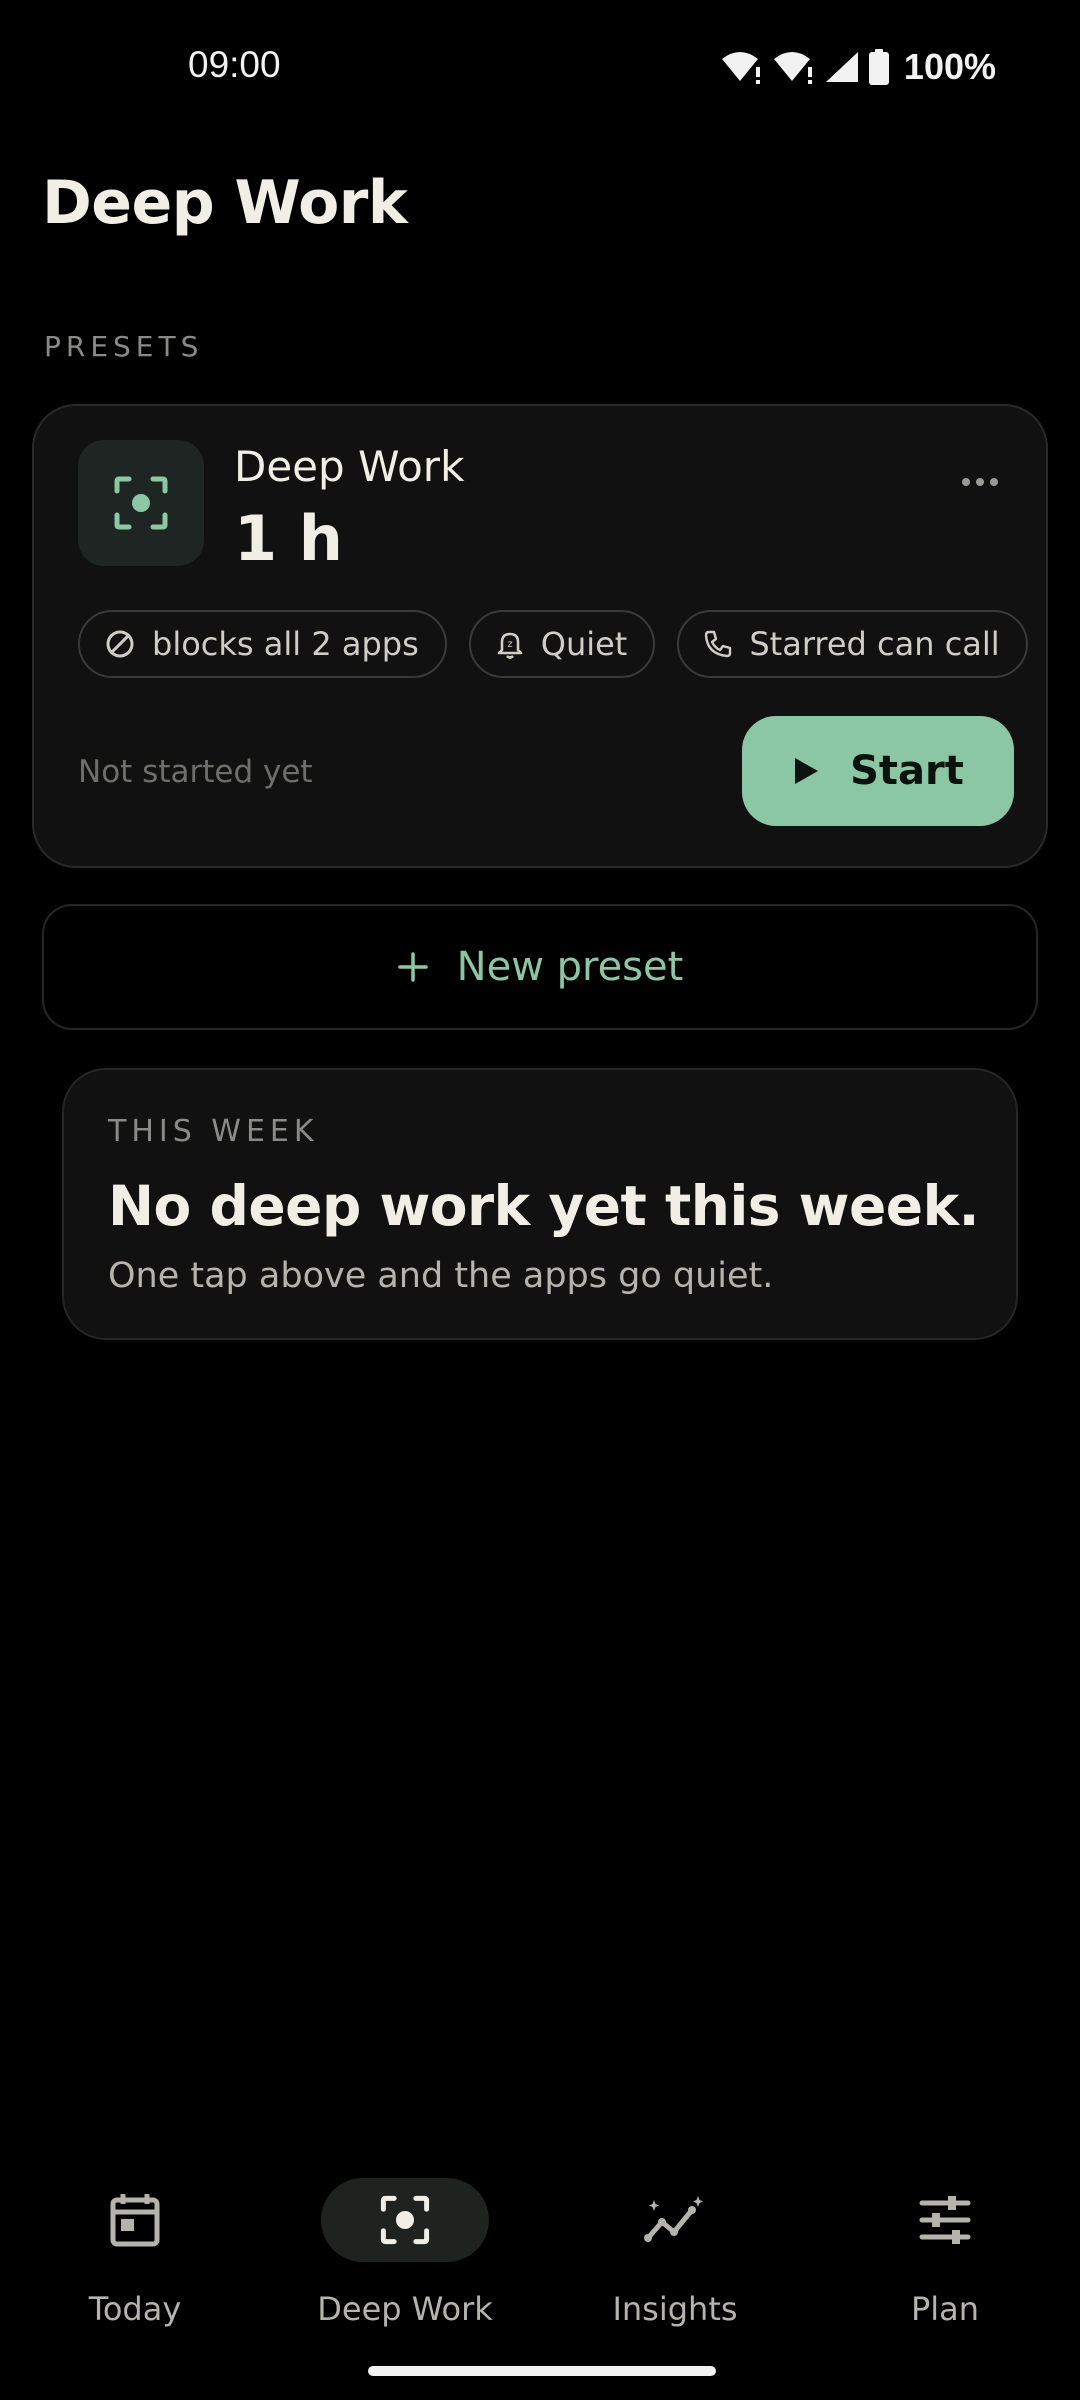  Describe the element at coordinates (718, 644) in the screenshot. I see `phone-icon` at that location.